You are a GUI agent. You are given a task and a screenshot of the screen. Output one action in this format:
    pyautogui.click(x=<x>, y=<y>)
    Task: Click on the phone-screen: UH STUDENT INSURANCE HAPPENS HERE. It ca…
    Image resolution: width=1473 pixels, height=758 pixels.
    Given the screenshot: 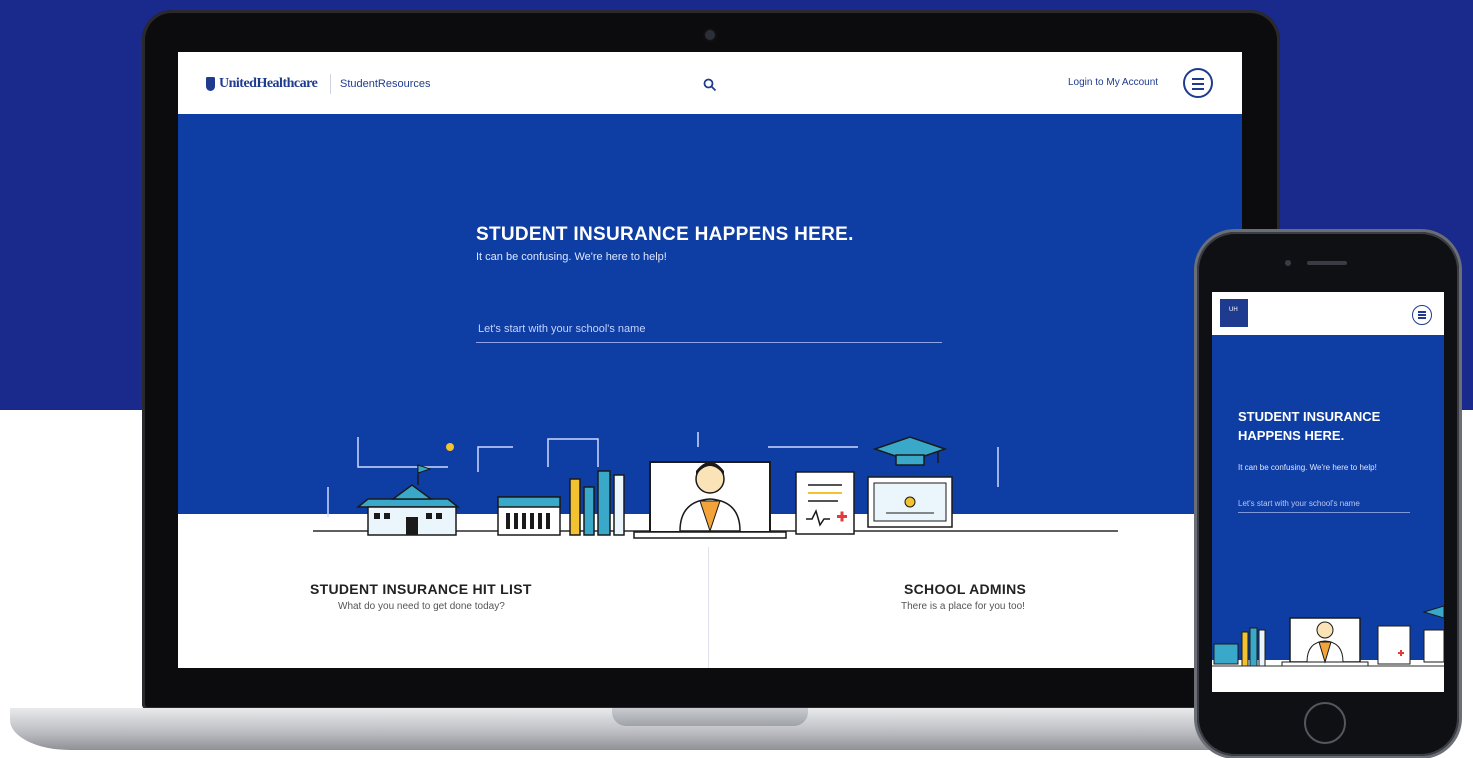 What is the action you would take?
    pyautogui.click(x=1328, y=492)
    